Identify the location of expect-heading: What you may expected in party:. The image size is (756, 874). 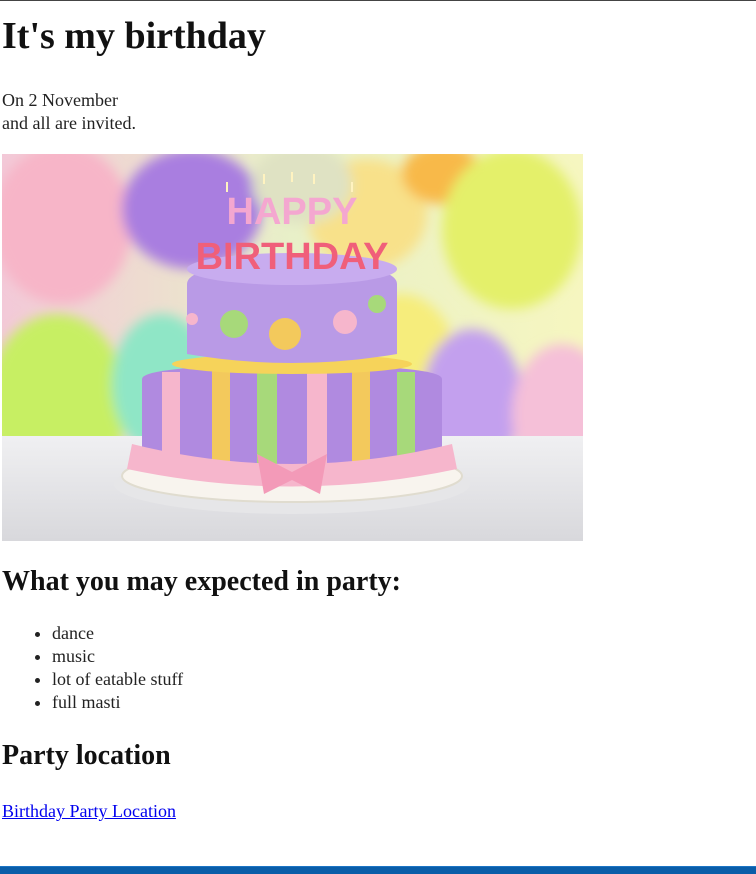
(201, 581).